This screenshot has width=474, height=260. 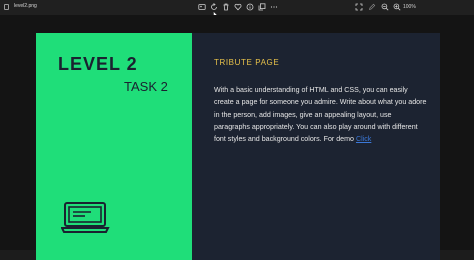 I want to click on rotate-icon, so click(x=214, y=7).